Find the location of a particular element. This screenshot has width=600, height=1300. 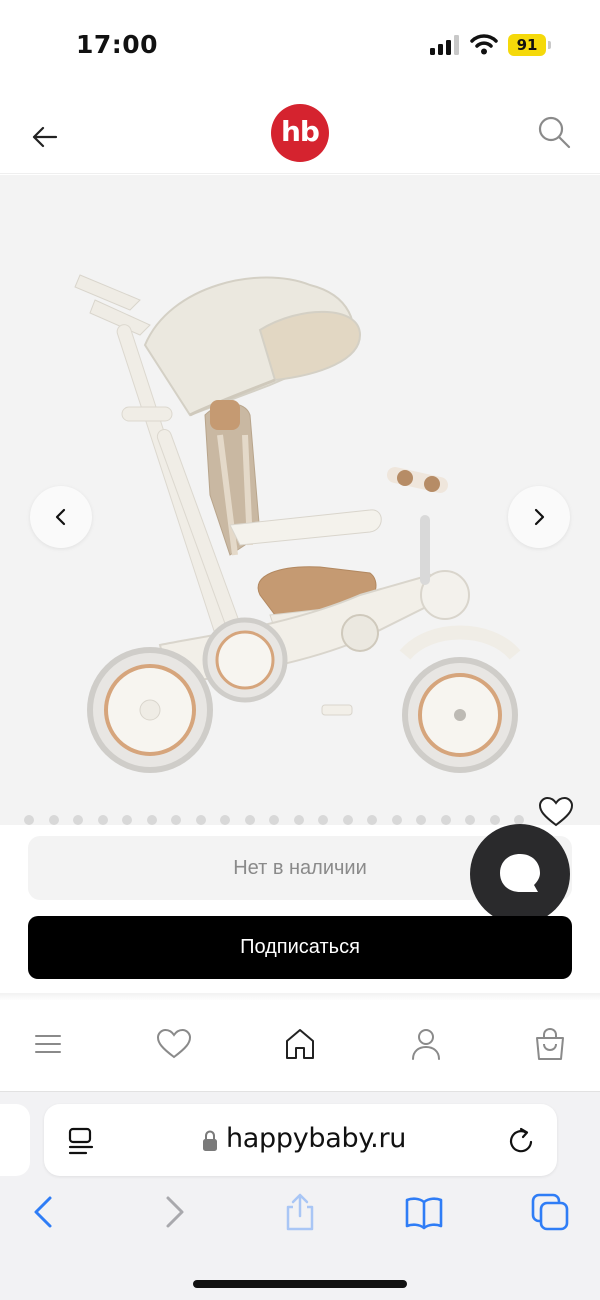

tabs-icon is located at coordinates (550, 1212).